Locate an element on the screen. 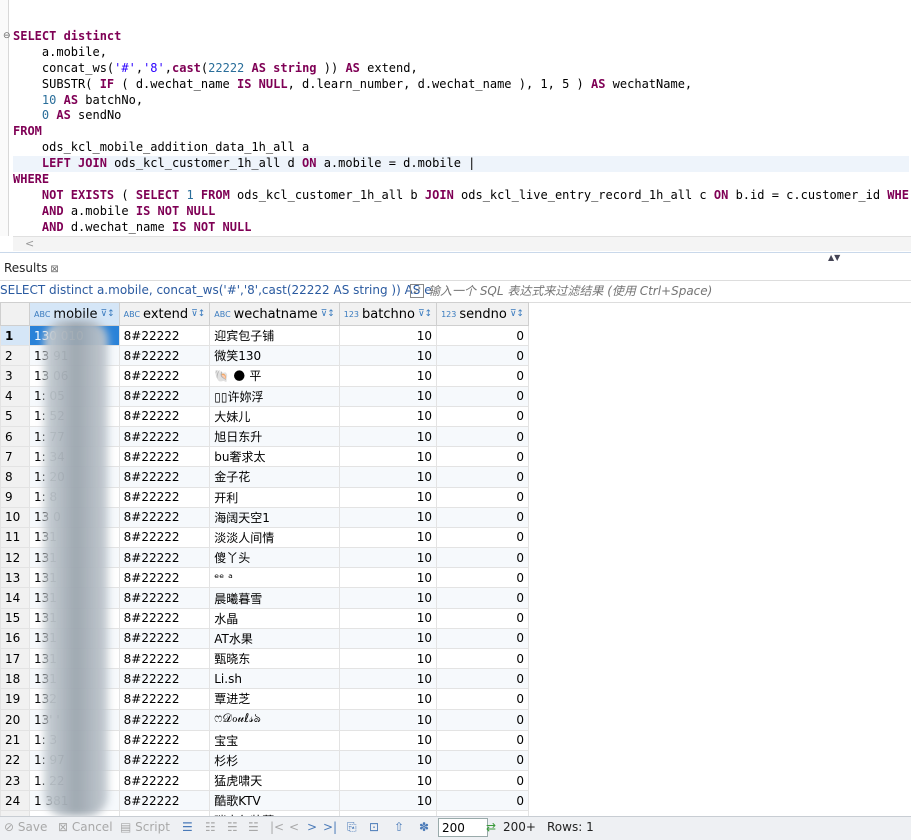 The image size is (911, 840). fetch-all-icon: ⊡ is located at coordinates (374, 827).